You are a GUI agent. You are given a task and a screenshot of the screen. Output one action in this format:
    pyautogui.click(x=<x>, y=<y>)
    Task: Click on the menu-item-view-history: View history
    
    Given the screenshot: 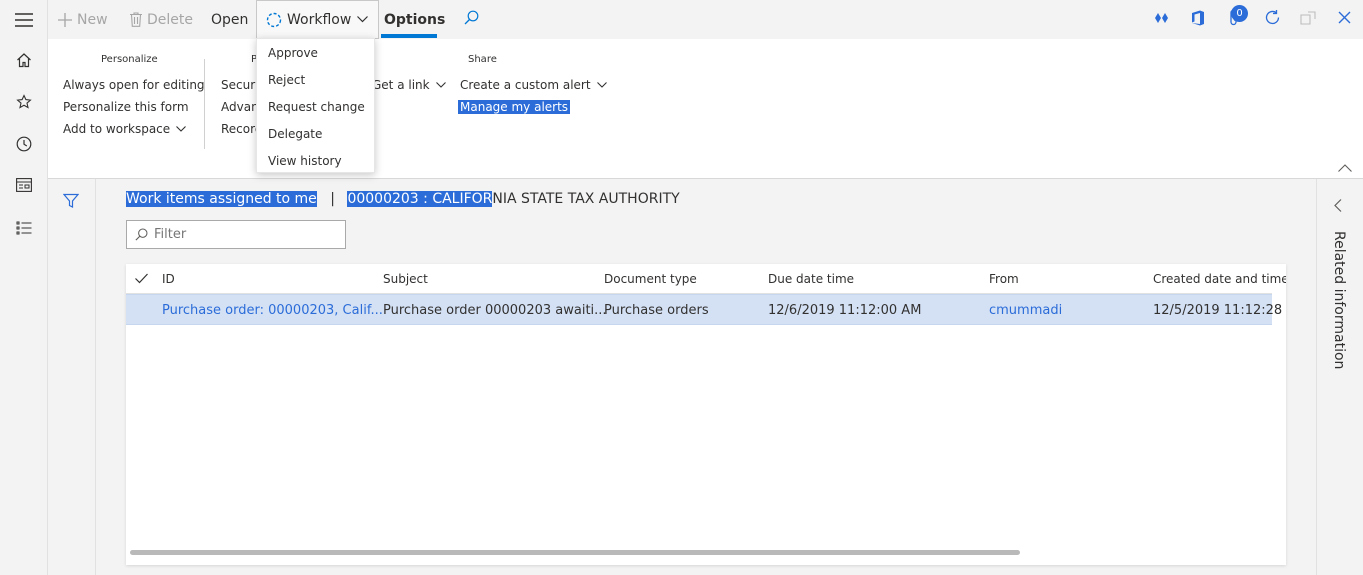 What is the action you would take?
    pyautogui.click(x=305, y=161)
    